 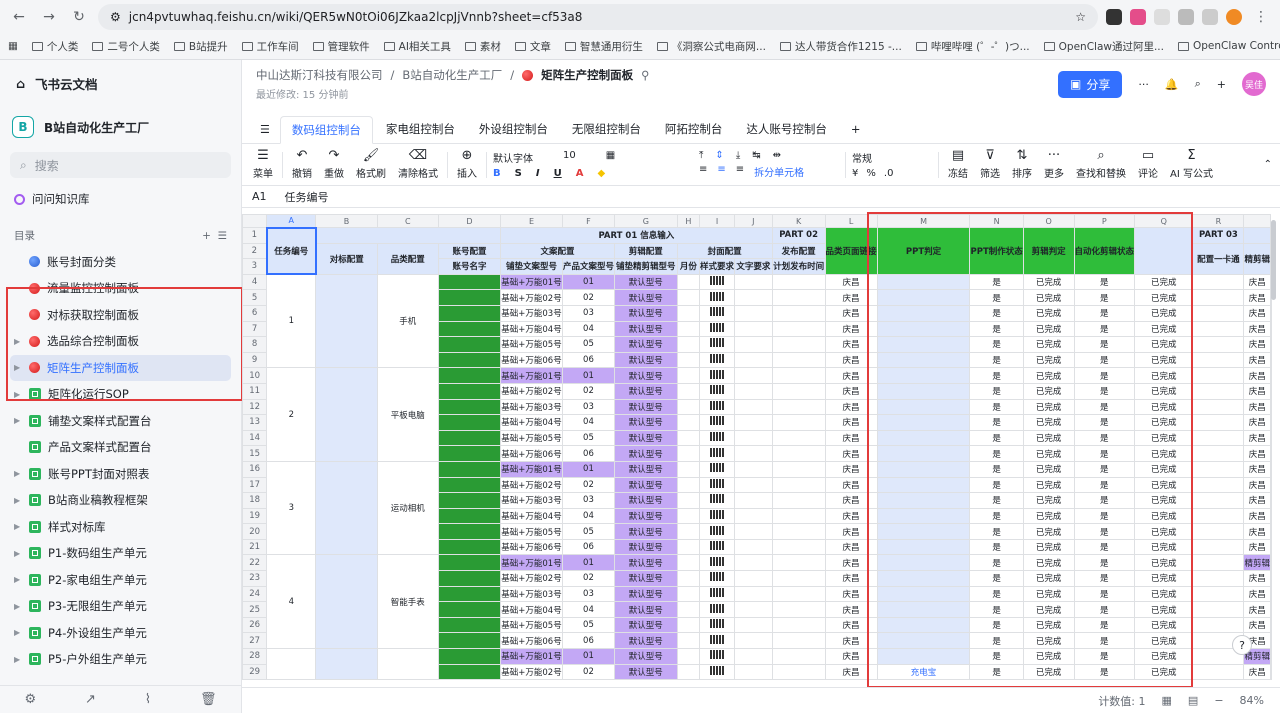 I want to click on copy-model-cell: 基础+万能04号, so click(x=531, y=422).